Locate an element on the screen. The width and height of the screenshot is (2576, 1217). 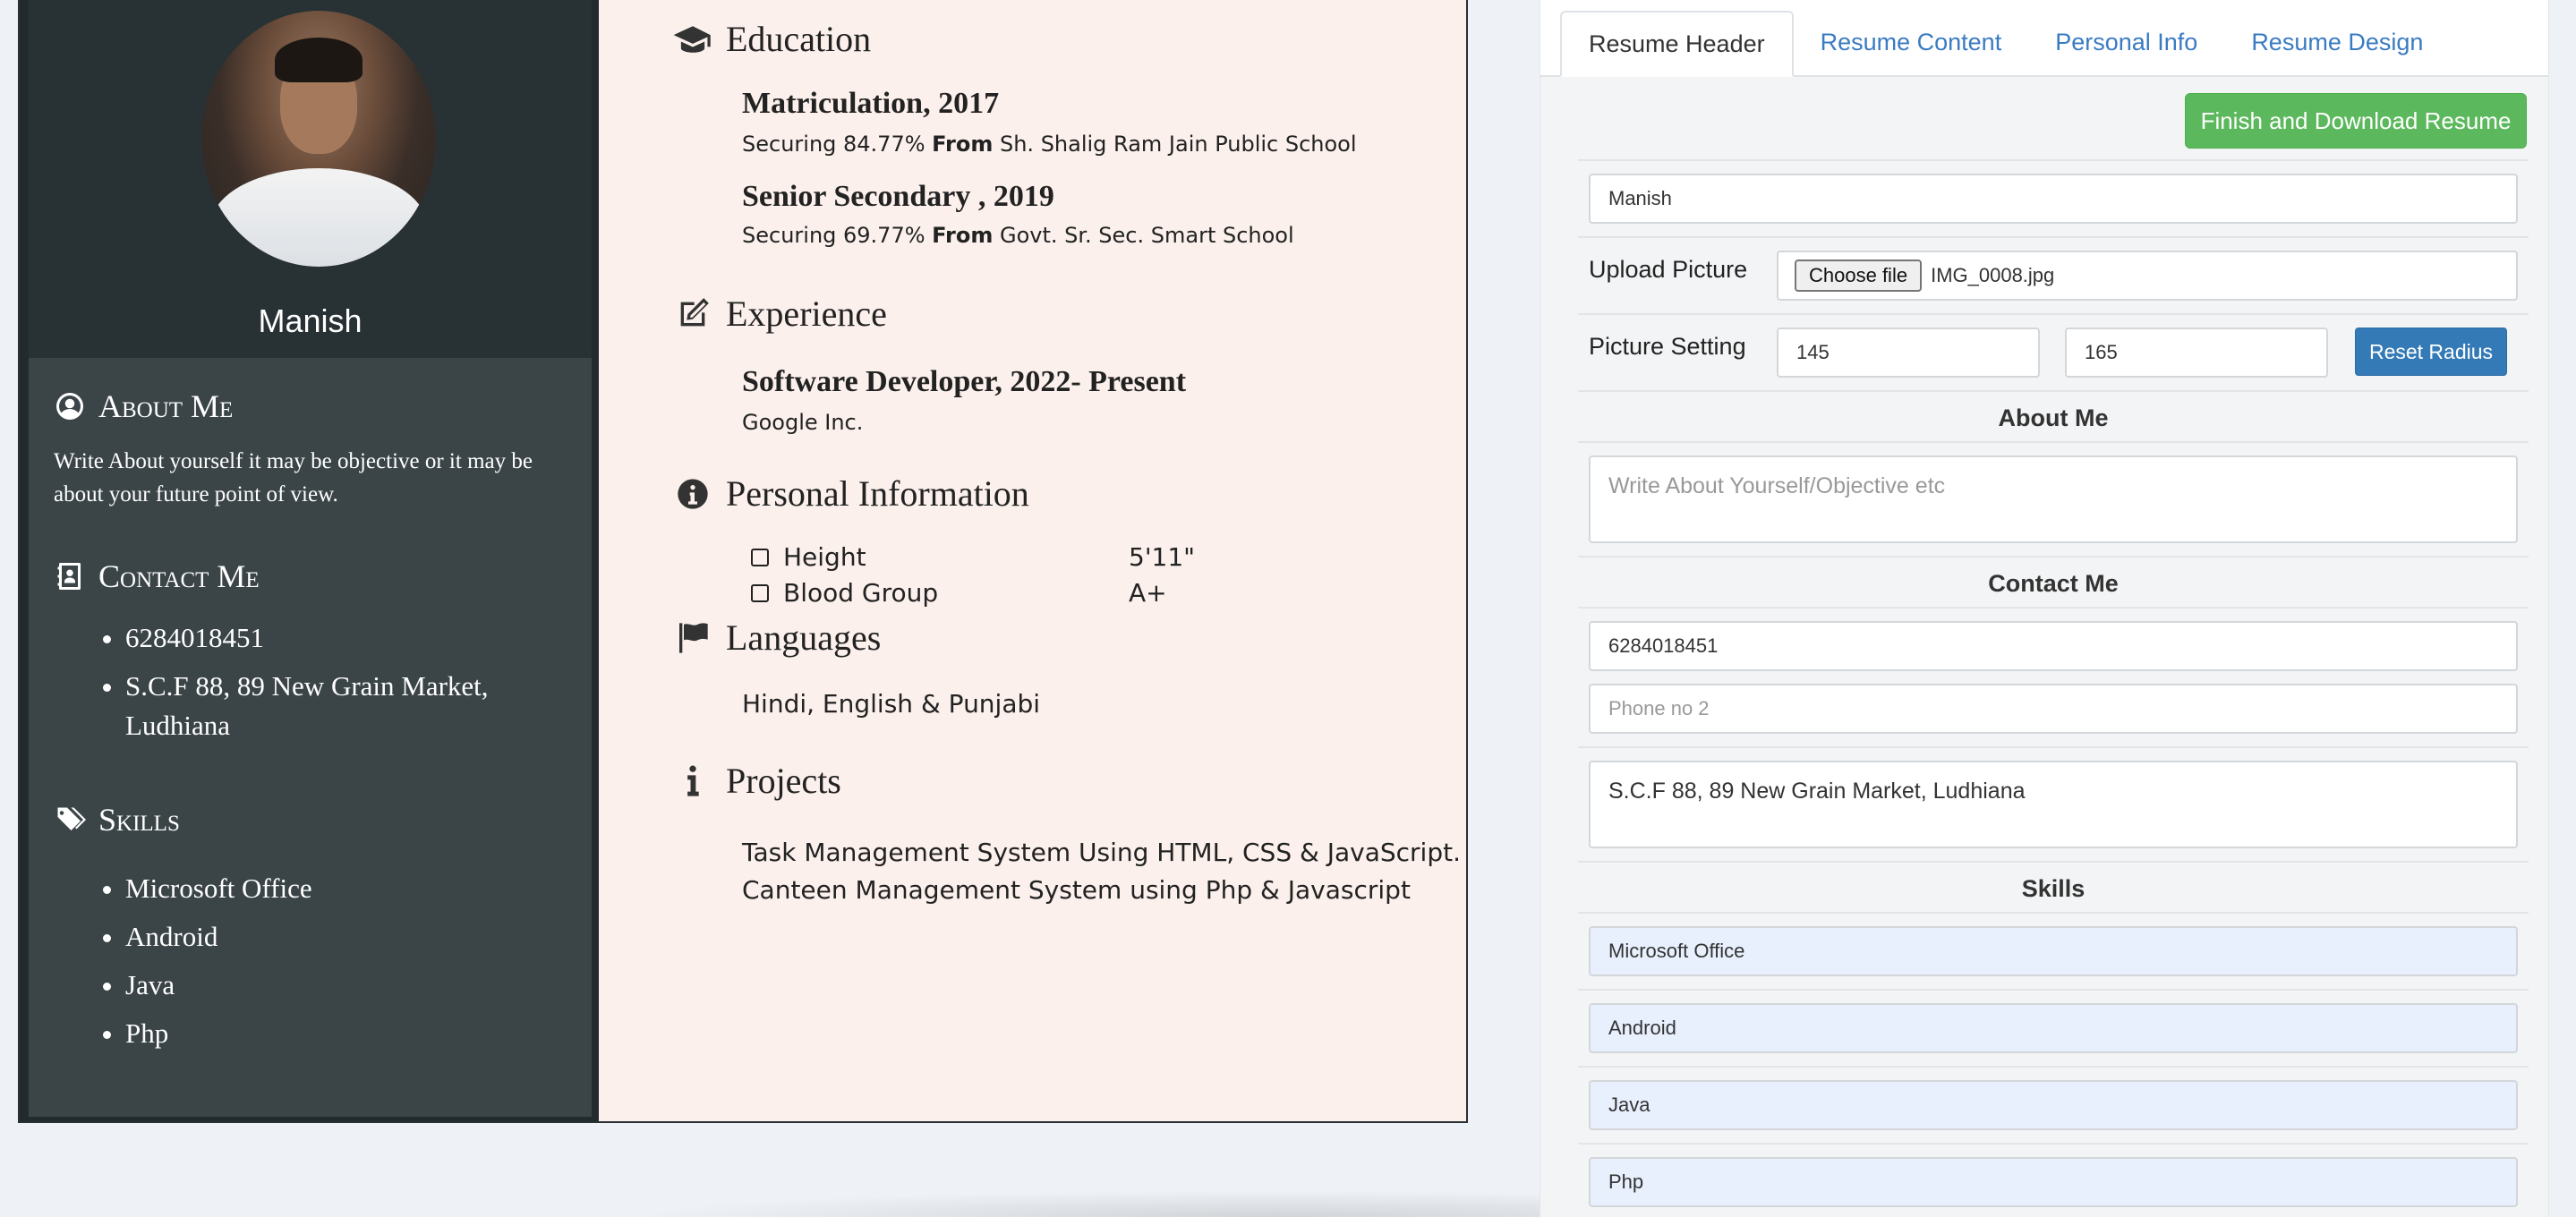
skill-row: Android is located at coordinates (2053, 1027).